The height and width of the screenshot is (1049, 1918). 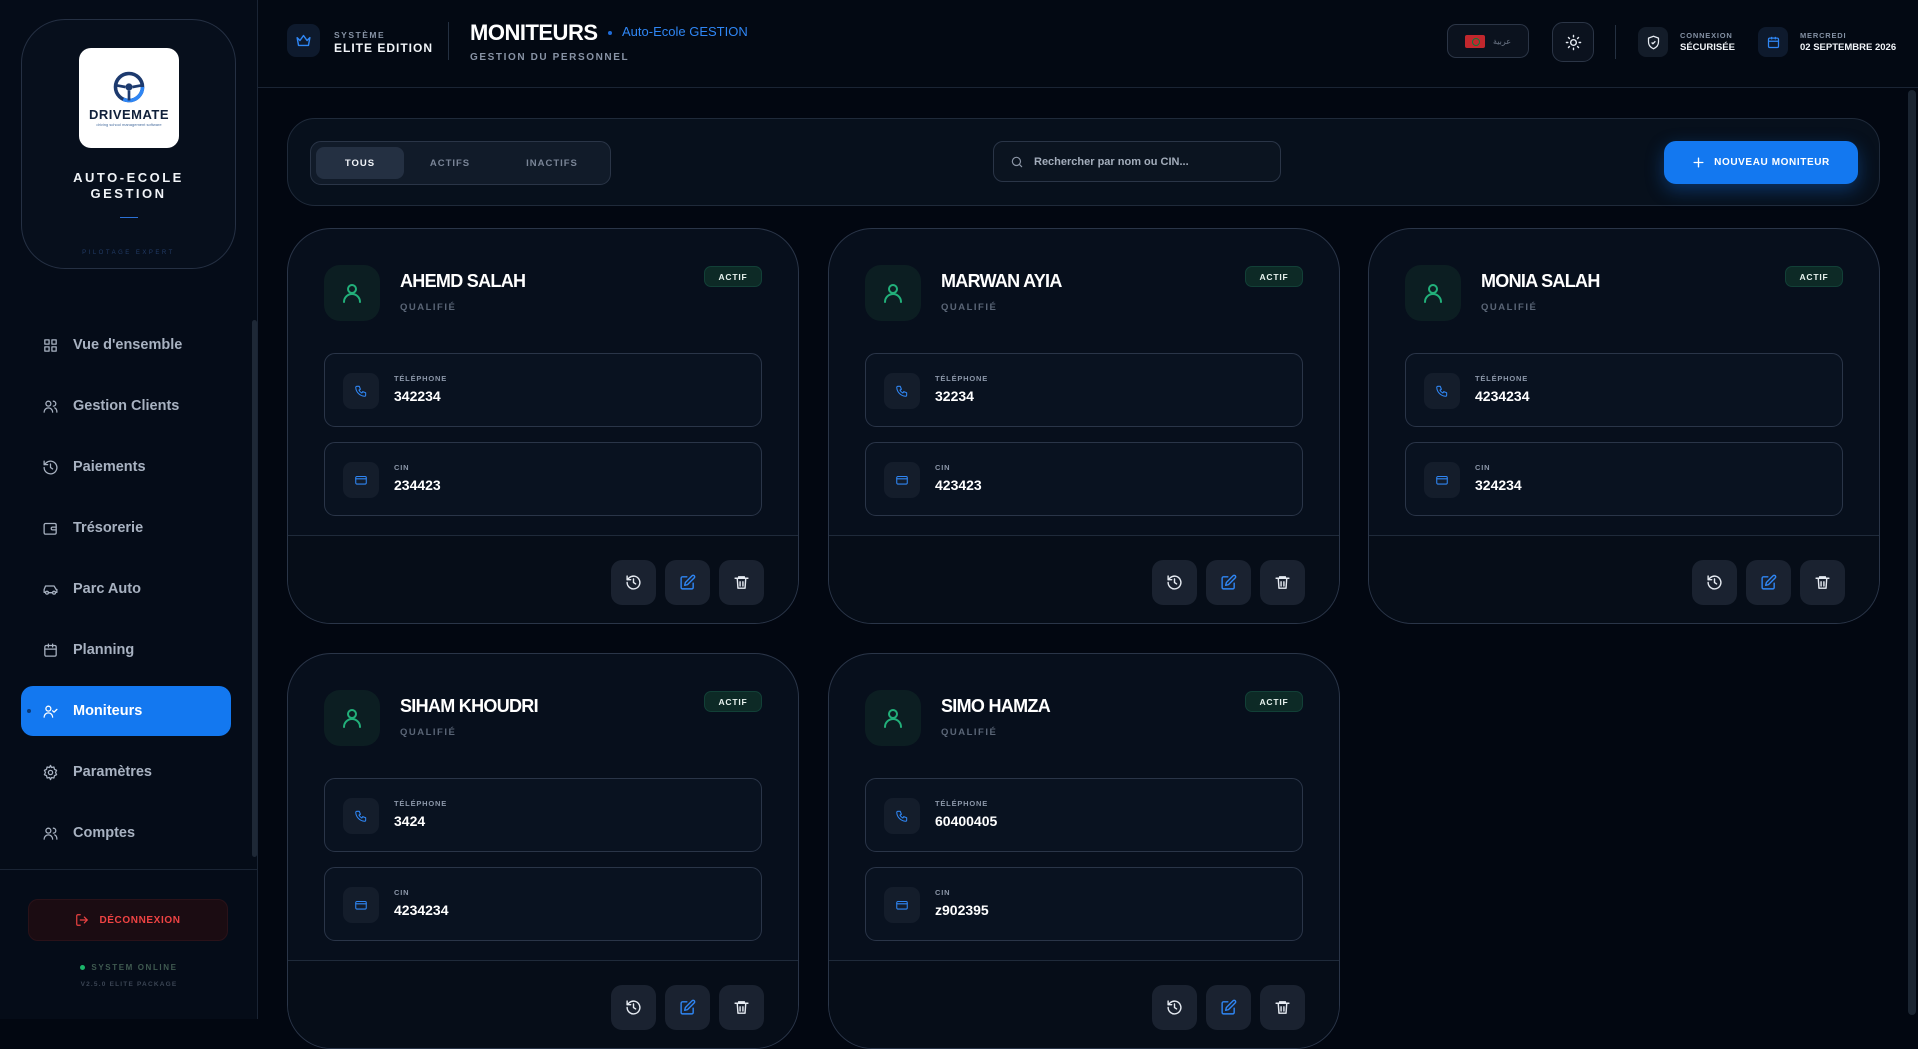 I want to click on search-input, so click(x=1144, y=161).